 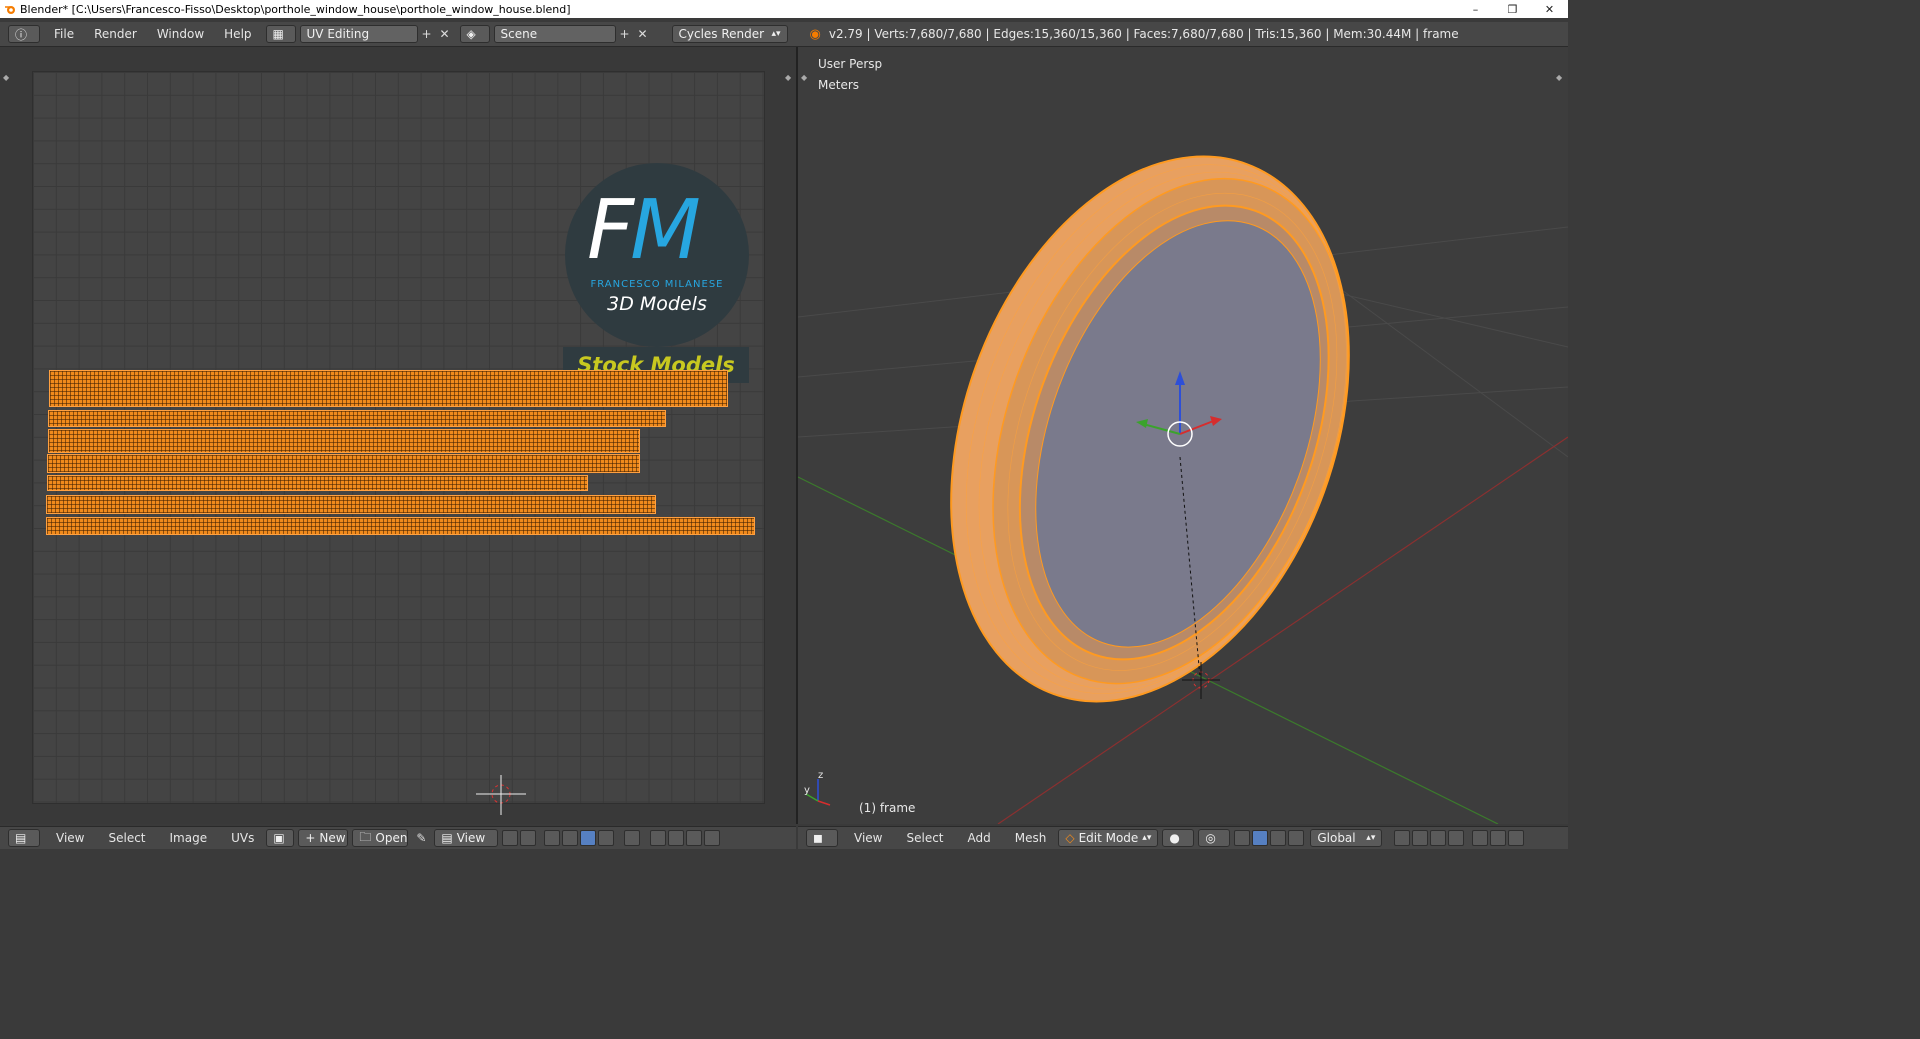 I want to click on vp-menu-select: Select, so click(x=924, y=838).